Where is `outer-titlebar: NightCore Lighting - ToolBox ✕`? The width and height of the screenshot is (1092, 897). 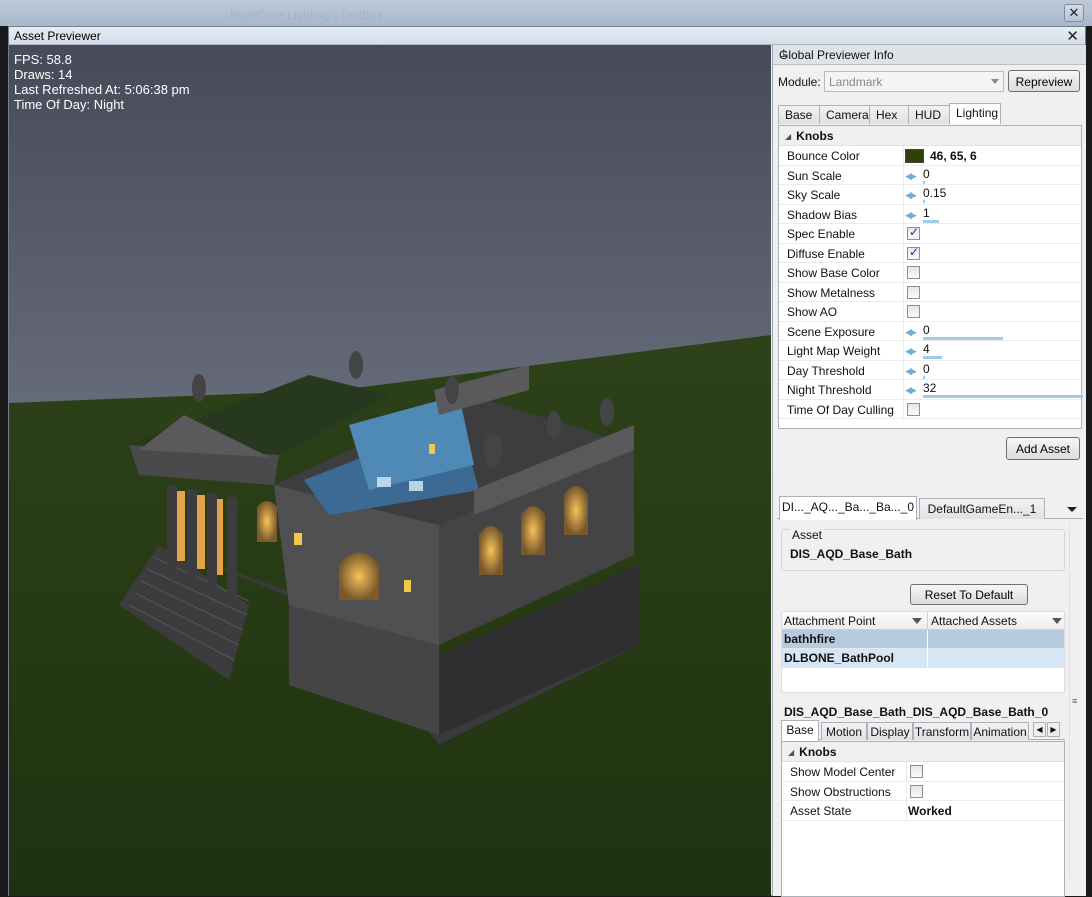 outer-titlebar: NightCore Lighting - ToolBox ✕ is located at coordinates (546, 13).